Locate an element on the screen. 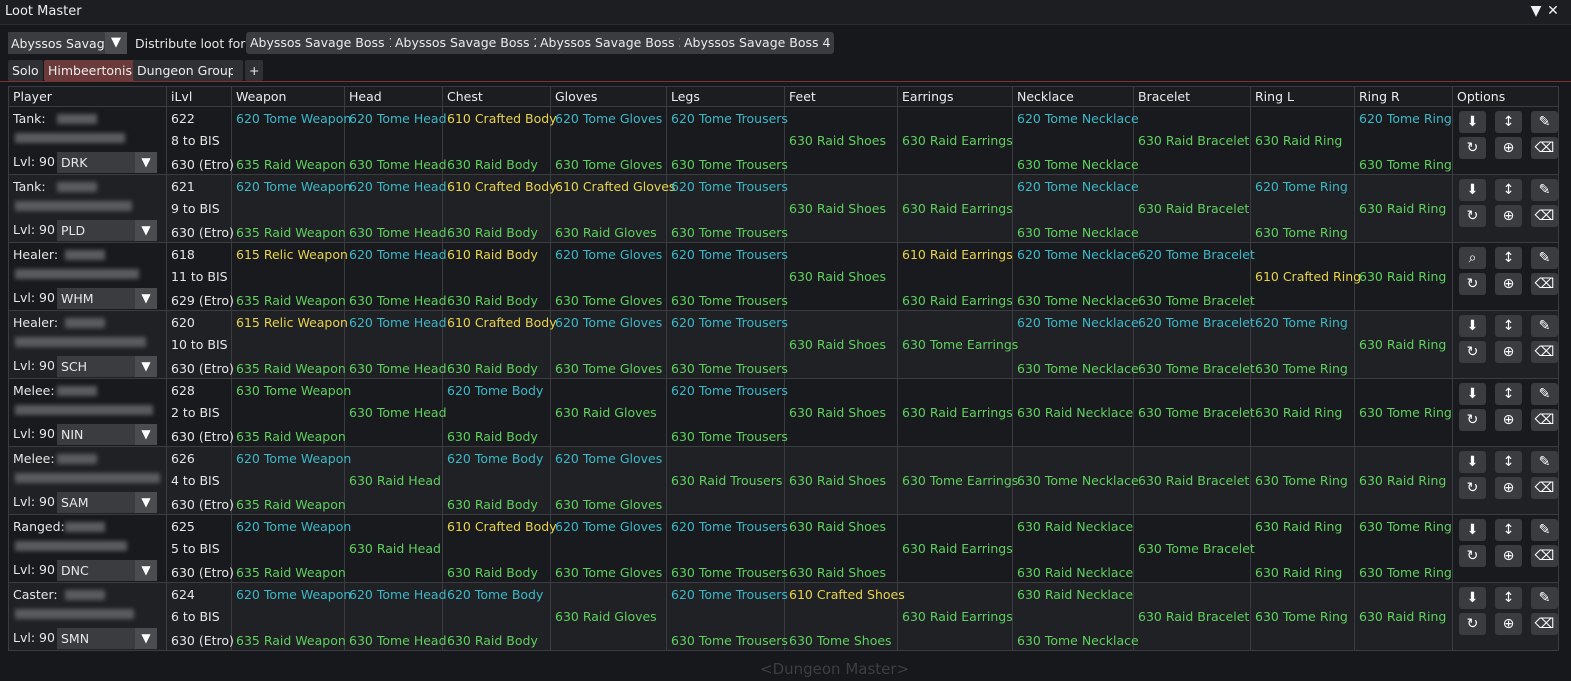 Image resolution: width=1571 pixels, height=681 pixels. col-gloves: Gloves is located at coordinates (608, 96).